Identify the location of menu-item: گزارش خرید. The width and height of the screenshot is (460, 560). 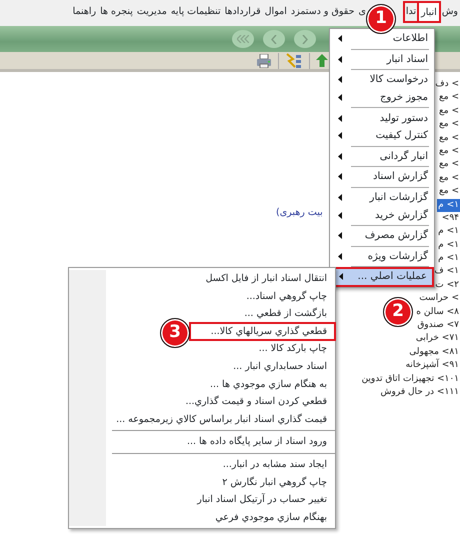
(382, 215).